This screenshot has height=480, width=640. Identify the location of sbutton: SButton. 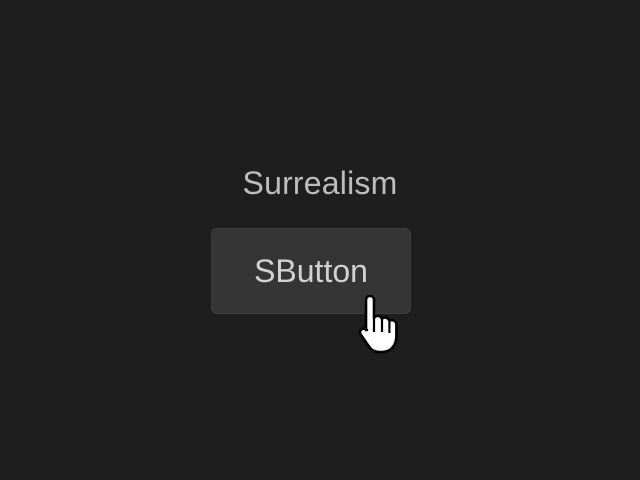
(311, 271).